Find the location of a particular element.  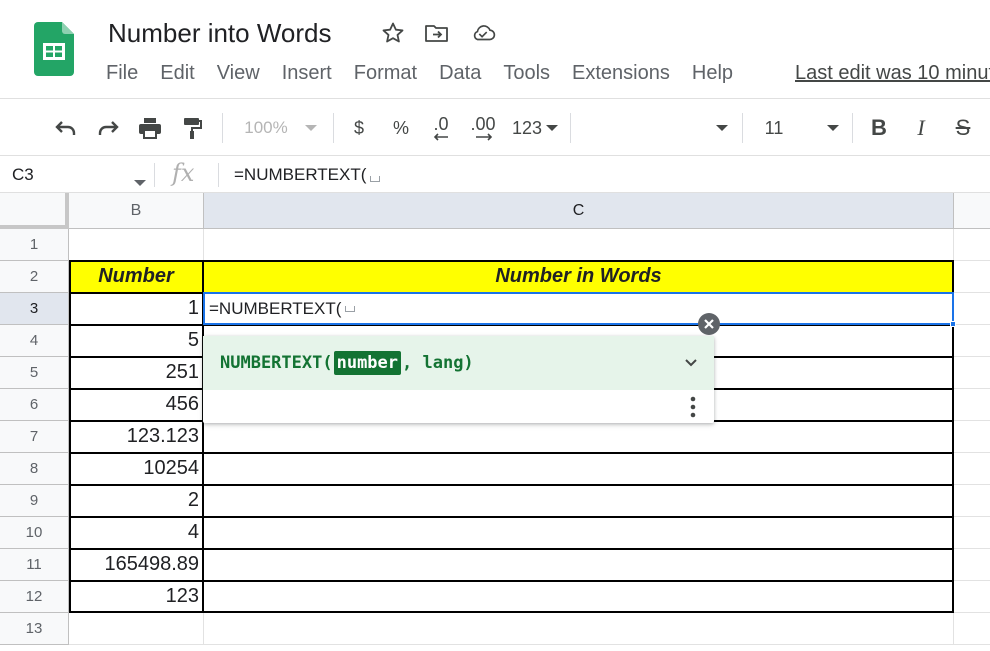

name-box-caret-icon is located at coordinates (140, 182).